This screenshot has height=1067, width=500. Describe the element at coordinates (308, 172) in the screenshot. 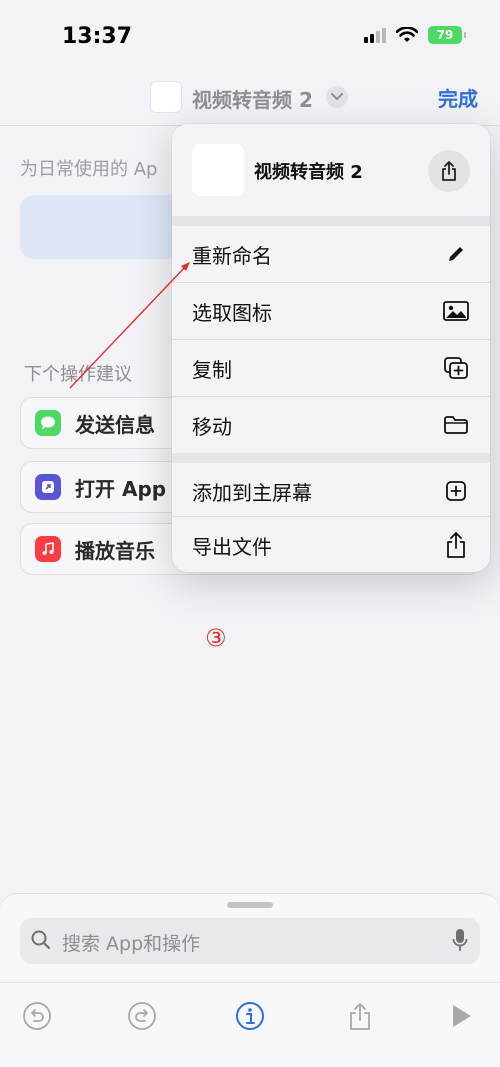

I see `menu-title: 视频转音频 2` at that location.